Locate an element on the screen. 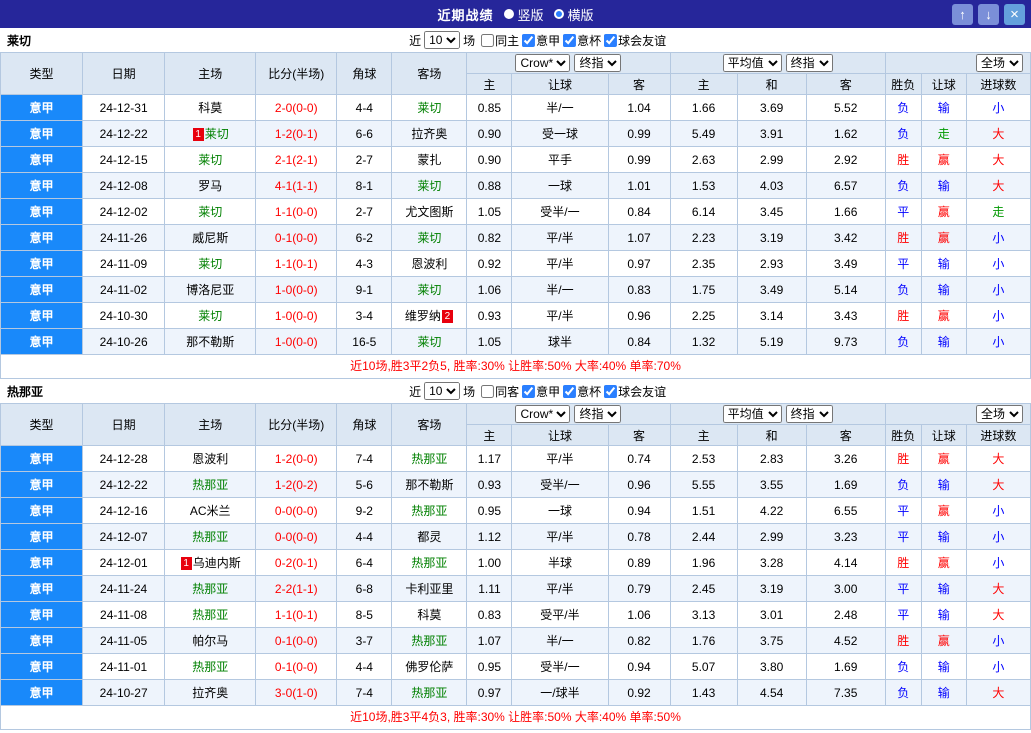 The width and height of the screenshot is (1031, 733). wdl-result-cell: 胜 is located at coordinates (903, 315).